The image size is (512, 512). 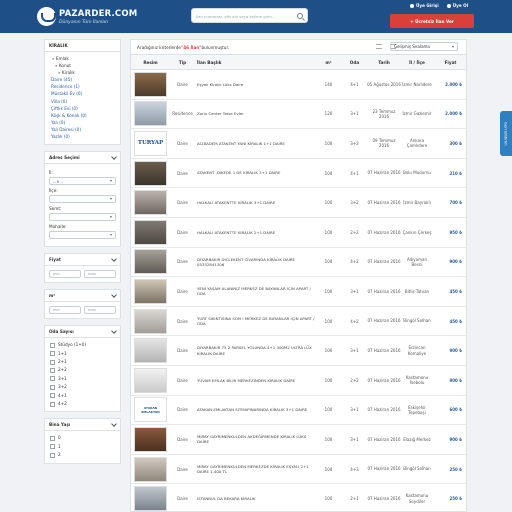 I want to click on category-item: Yazlık (0), so click(x=83, y=136).